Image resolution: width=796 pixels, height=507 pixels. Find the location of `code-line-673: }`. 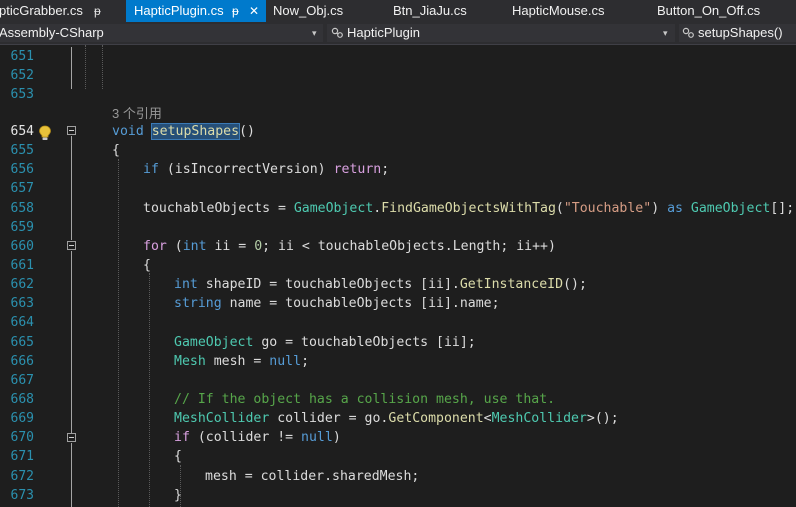

code-line-673: } is located at coordinates (178, 495).